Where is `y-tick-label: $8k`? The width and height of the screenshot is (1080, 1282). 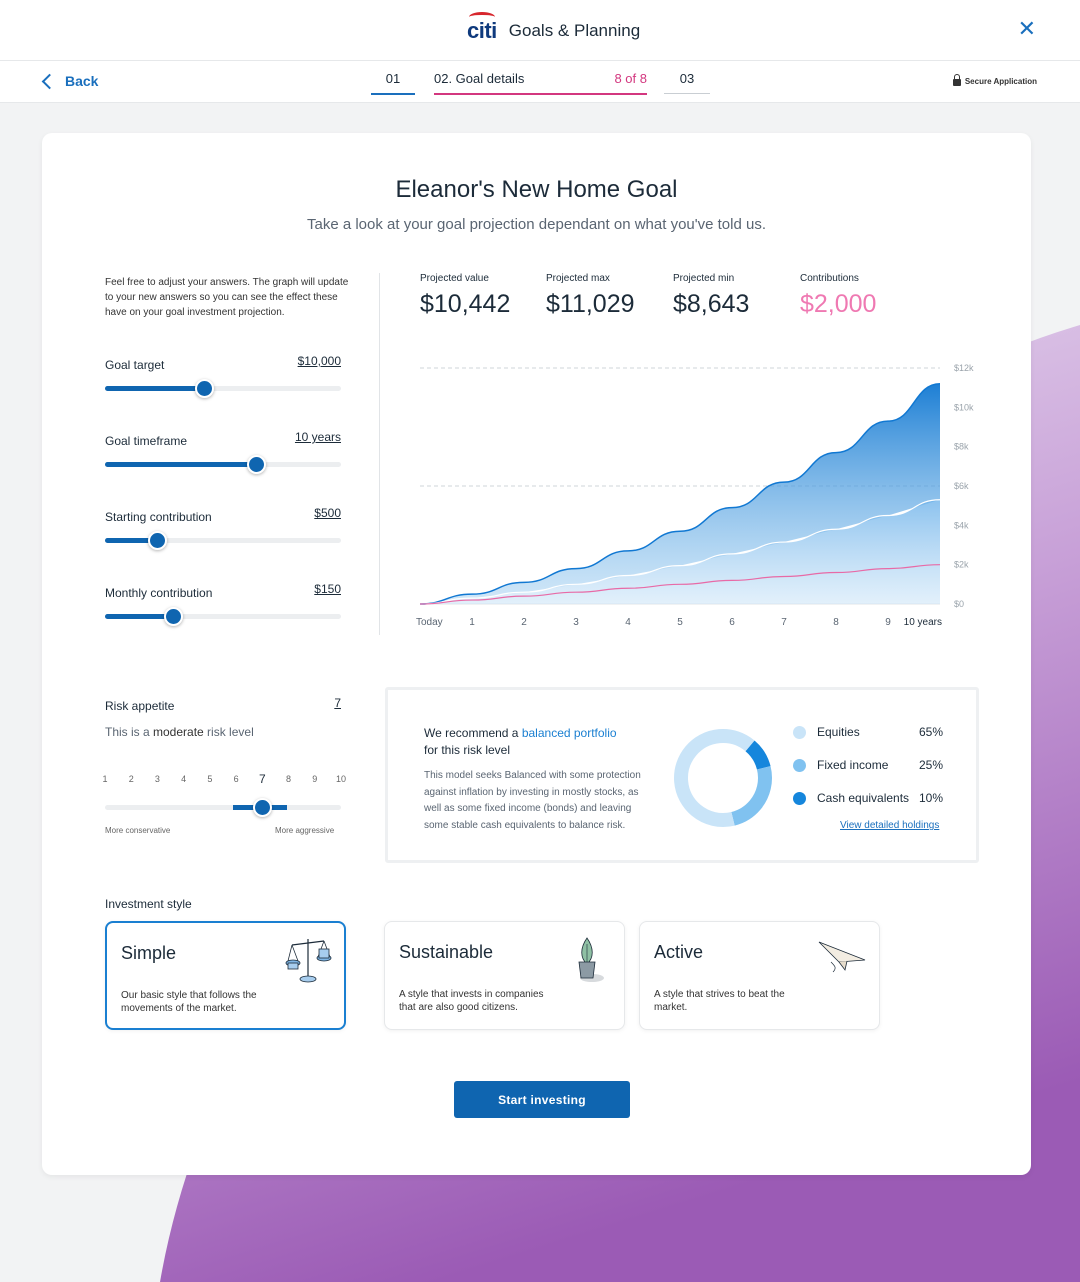
y-tick-label: $8k is located at coordinates (961, 447).